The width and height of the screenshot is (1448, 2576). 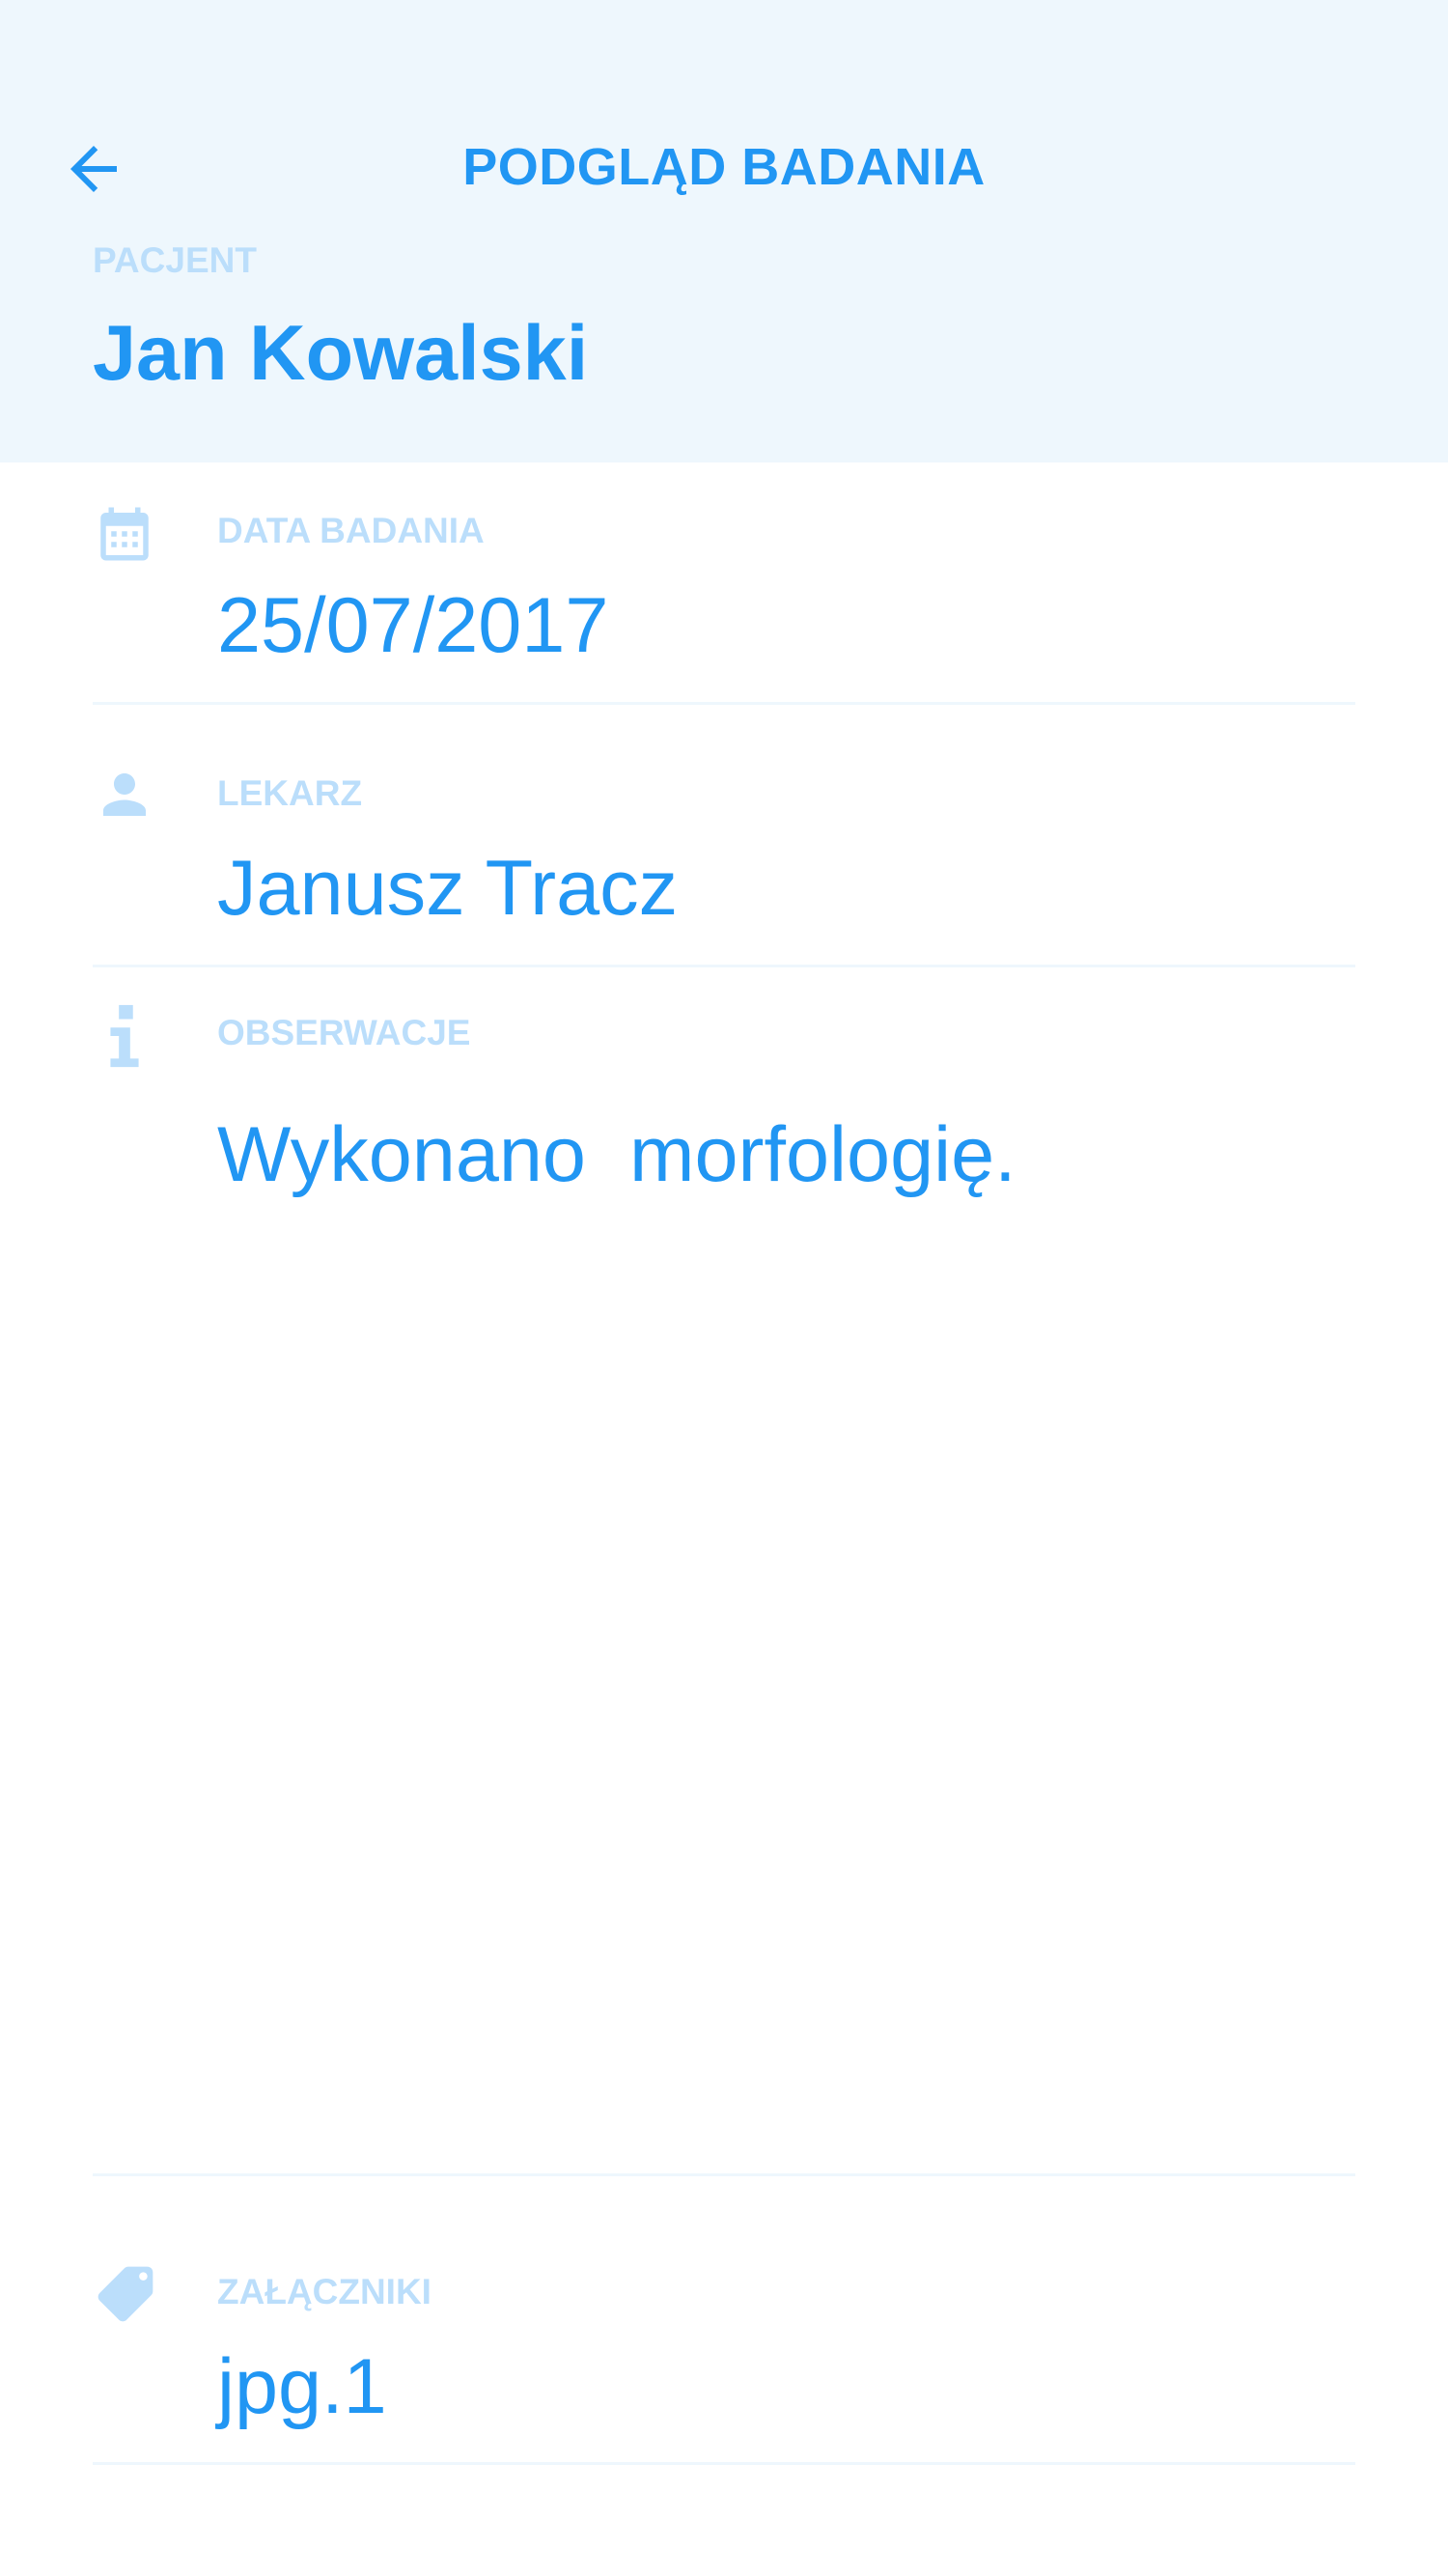 What do you see at coordinates (344, 1032) in the screenshot?
I see `observations-label: OBSERWACJE` at bounding box center [344, 1032].